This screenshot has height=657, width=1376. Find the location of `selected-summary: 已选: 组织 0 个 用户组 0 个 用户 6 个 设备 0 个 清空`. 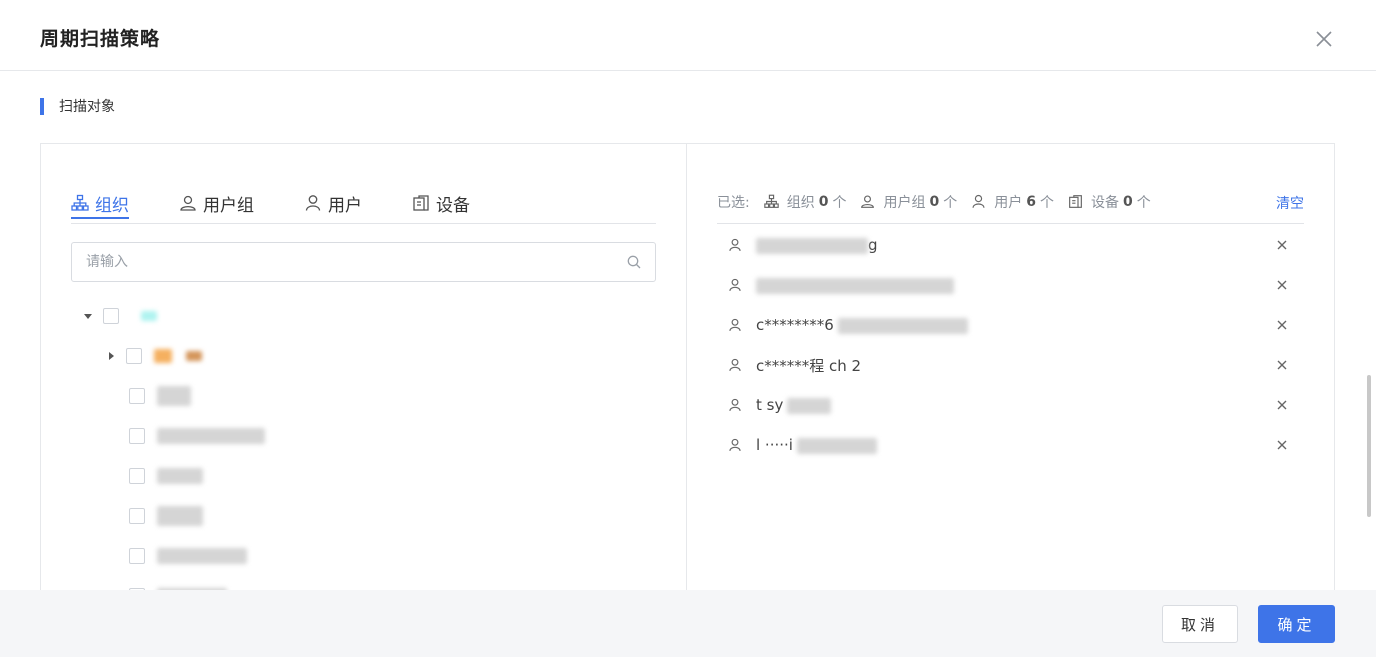

selected-summary: 已选: 组织 0 个 用户组 0 个 用户 6 个 设备 0 个 清空 is located at coordinates (1010, 202).